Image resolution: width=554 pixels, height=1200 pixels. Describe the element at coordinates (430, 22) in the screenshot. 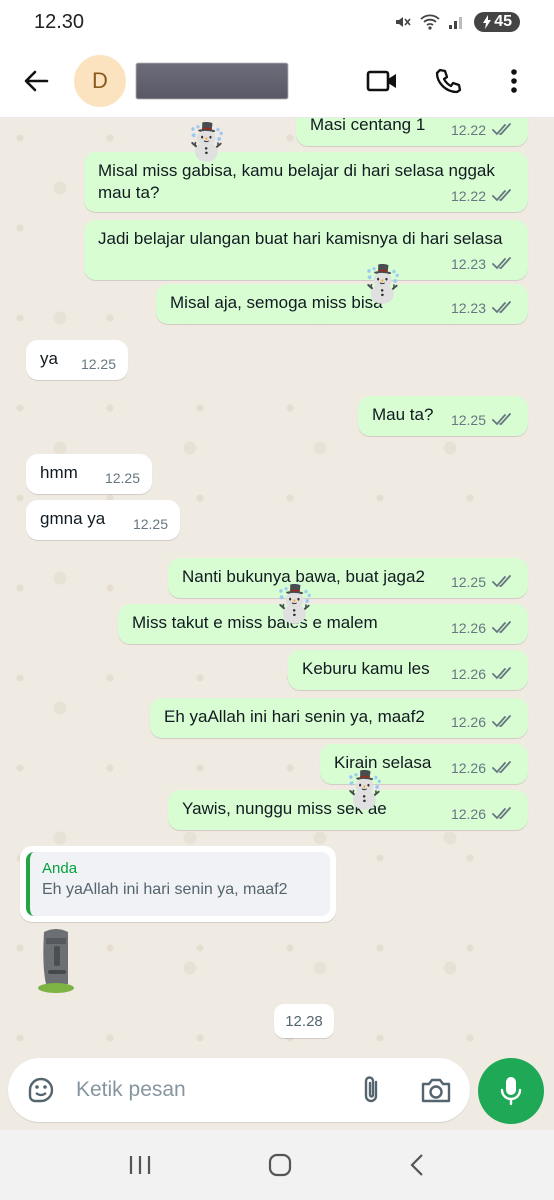

I see `wifi-icon` at that location.